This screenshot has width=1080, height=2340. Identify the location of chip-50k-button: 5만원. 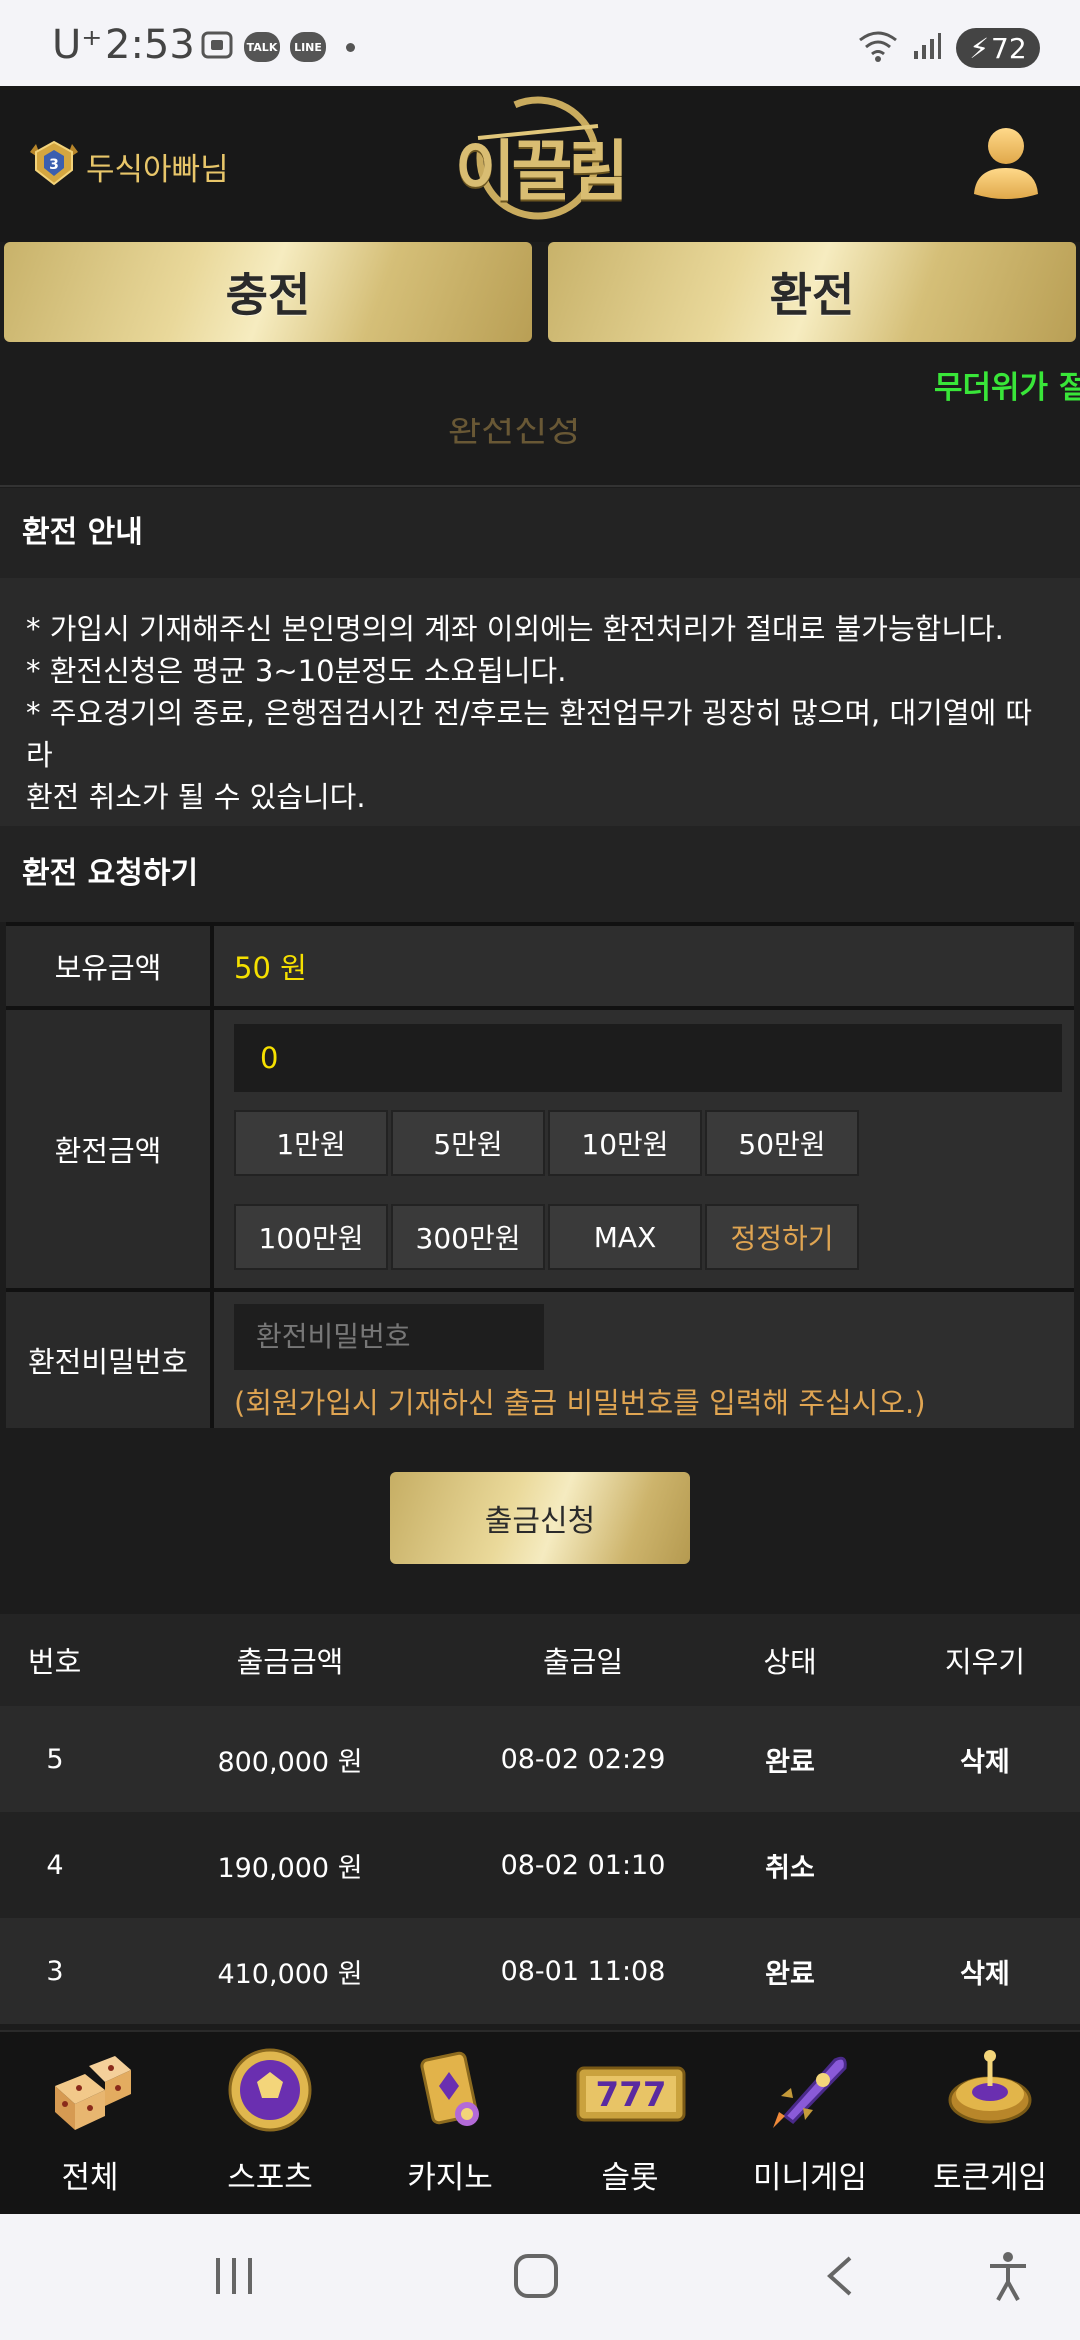
(468, 1143).